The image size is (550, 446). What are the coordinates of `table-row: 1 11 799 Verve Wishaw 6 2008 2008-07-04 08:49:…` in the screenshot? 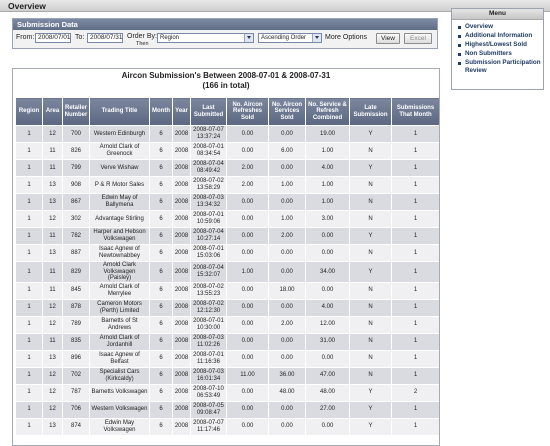 It's located at (227, 168).